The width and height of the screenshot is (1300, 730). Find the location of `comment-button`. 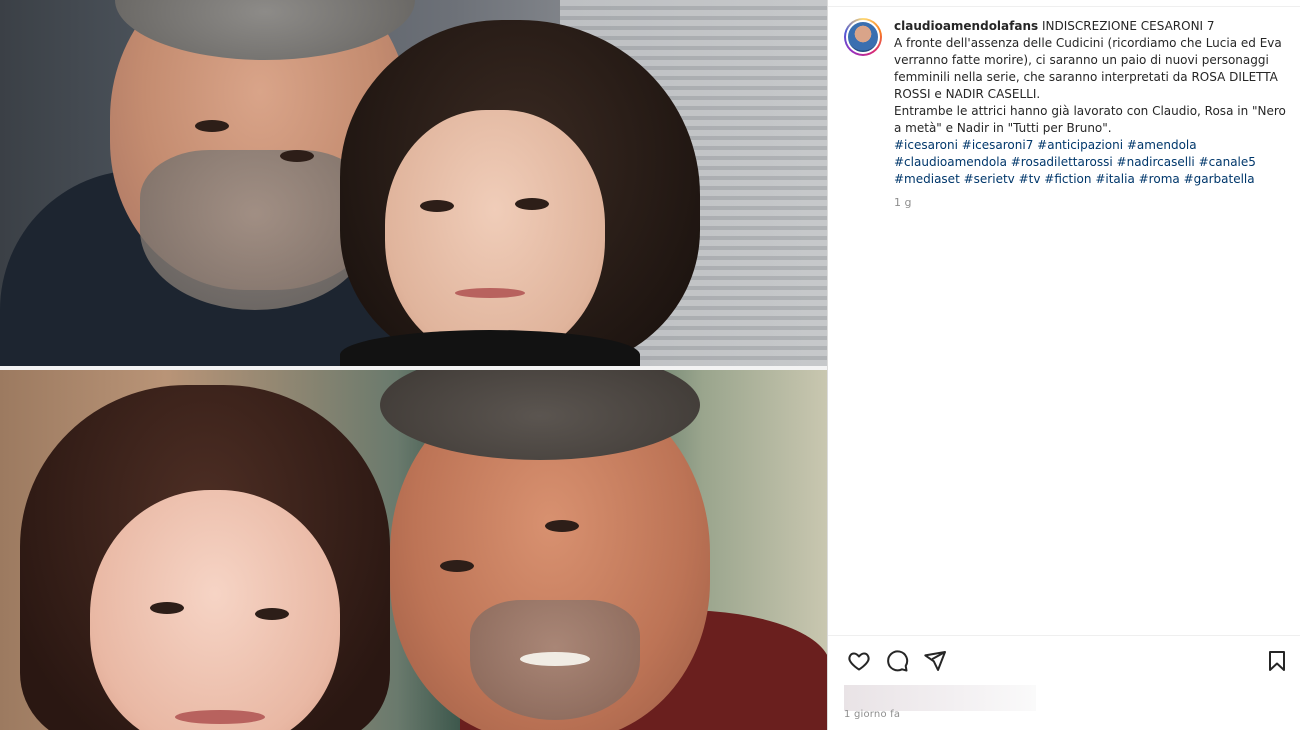

comment-button is located at coordinates (897, 661).